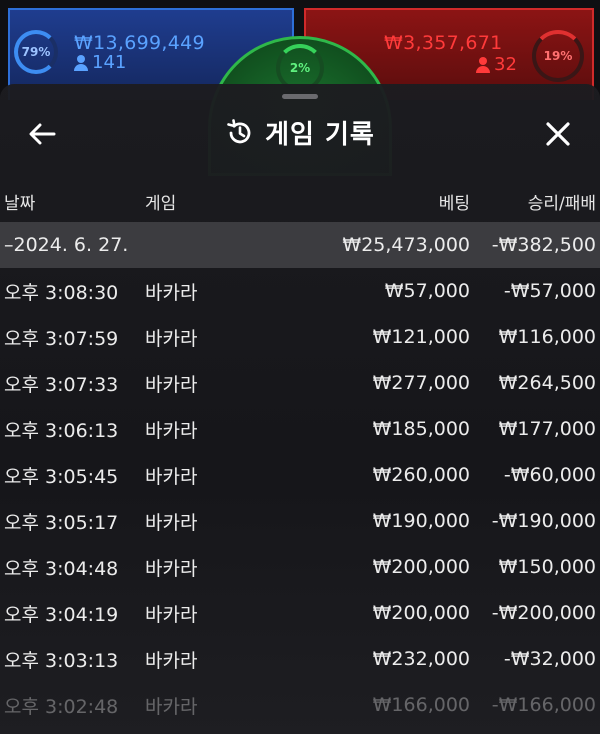  Describe the element at coordinates (300, 201) in the screenshot. I see `table-header: 날짜 게임 베팅 승리/패배` at that location.